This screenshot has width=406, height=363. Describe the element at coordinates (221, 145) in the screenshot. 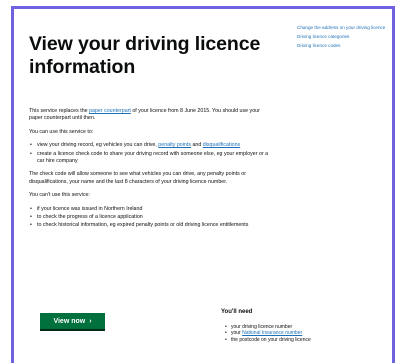

I see `disqualifications-link: disqualifications` at that location.